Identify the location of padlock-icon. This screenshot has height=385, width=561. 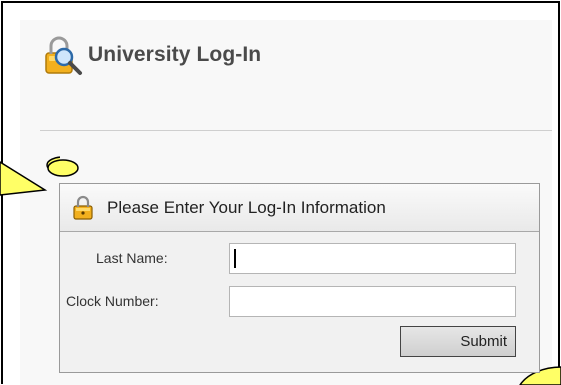
(83, 207).